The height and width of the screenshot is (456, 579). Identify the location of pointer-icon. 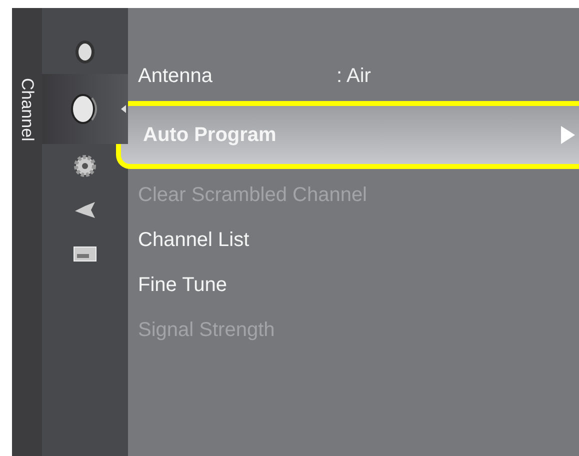
(123, 109).